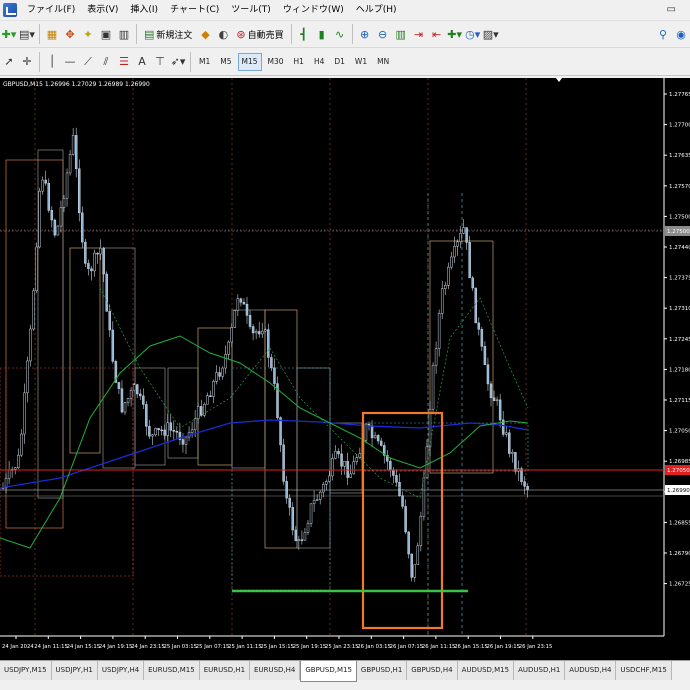 The width and height of the screenshot is (690, 690). Describe the element at coordinates (172, 670) in the screenshot. I see `chart-tab: EURUSD,M15` at that location.